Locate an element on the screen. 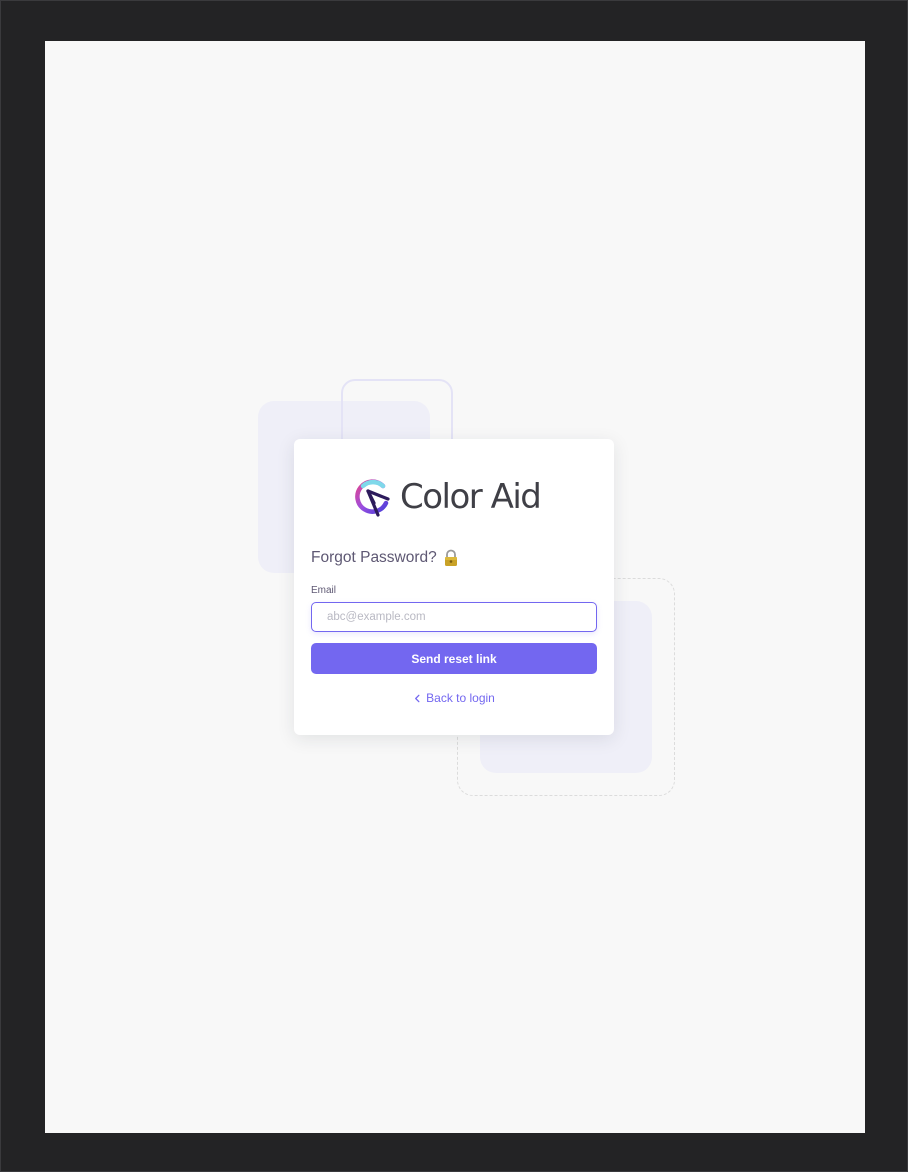 The width and height of the screenshot is (908, 1172). chevron-left-icon is located at coordinates (417, 698).